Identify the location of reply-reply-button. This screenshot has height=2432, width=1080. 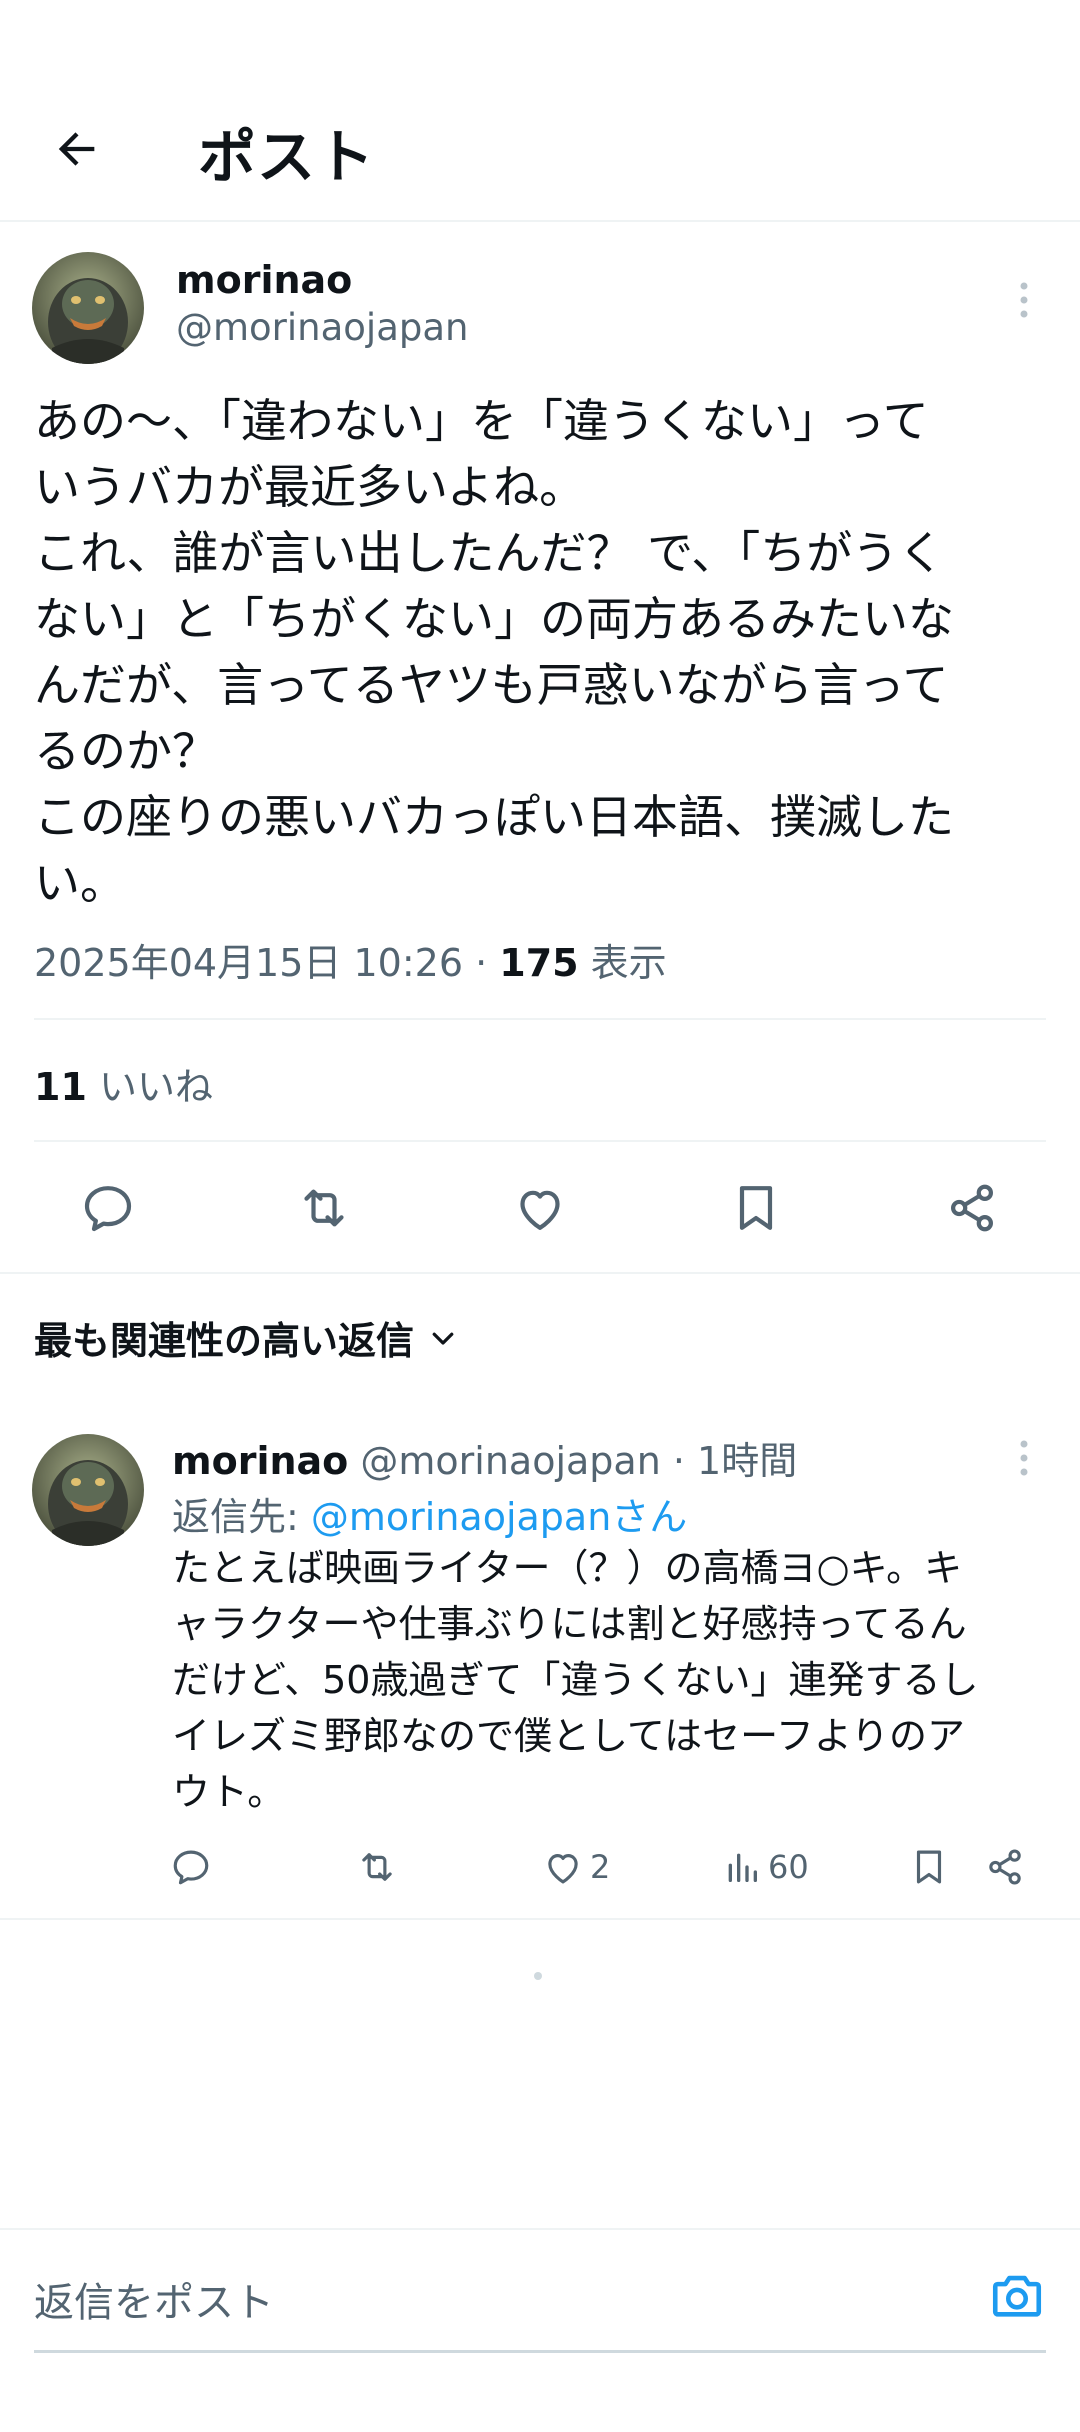
(191, 1867).